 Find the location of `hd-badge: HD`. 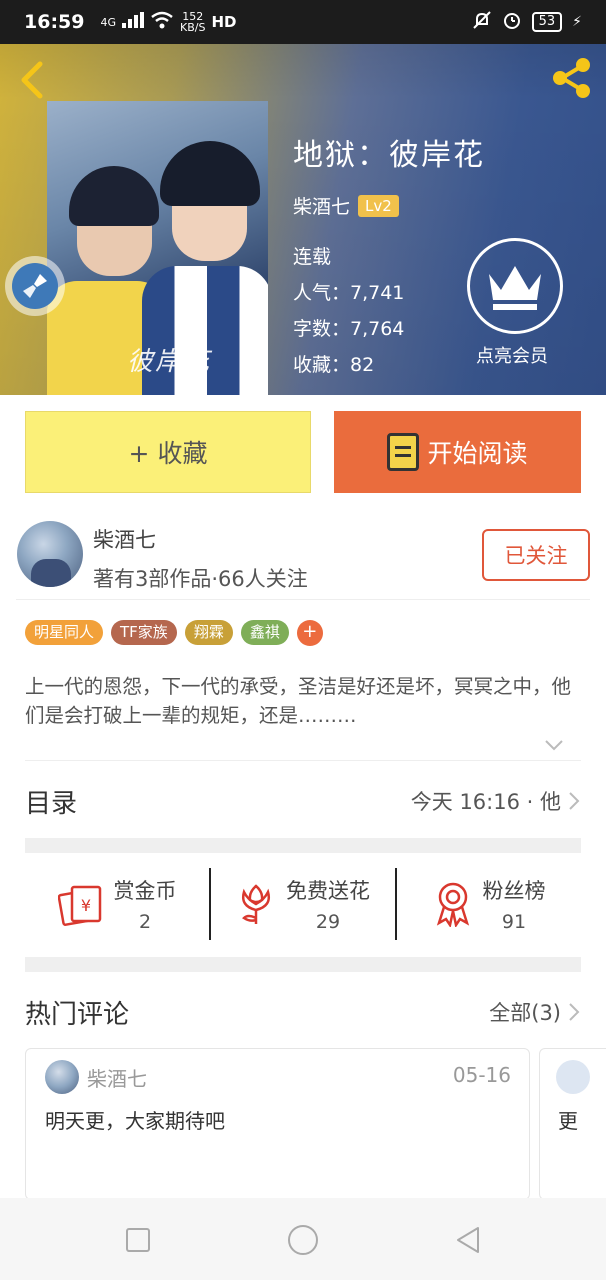

hd-badge: HD is located at coordinates (224, 22).